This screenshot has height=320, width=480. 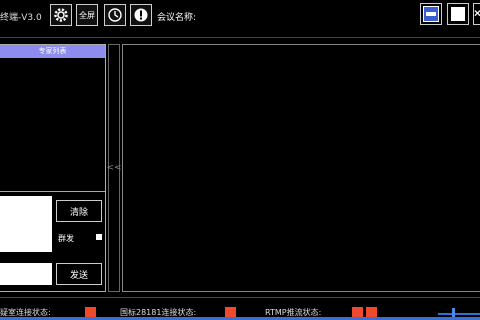 I want to click on minimize-icon, so click(x=431, y=14).